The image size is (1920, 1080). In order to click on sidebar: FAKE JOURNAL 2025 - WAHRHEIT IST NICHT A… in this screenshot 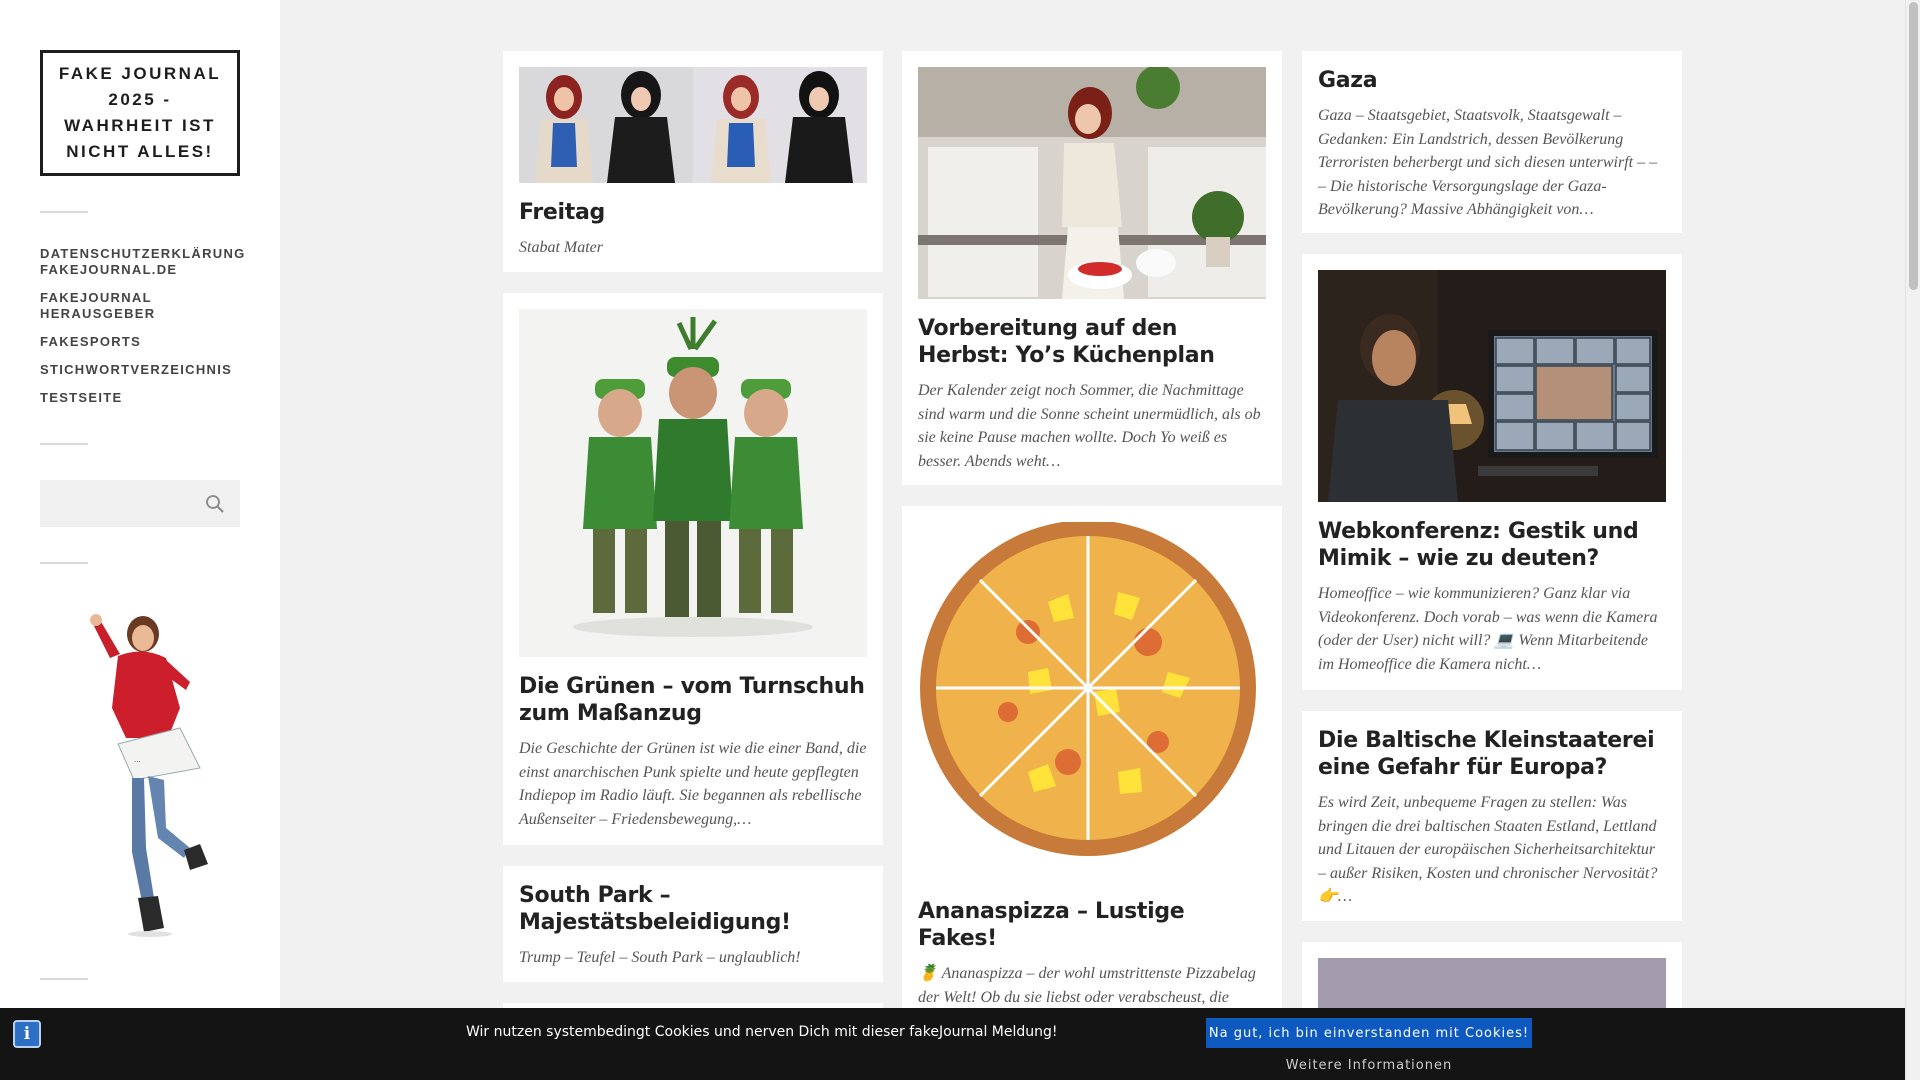, I will do `click(140, 540)`.